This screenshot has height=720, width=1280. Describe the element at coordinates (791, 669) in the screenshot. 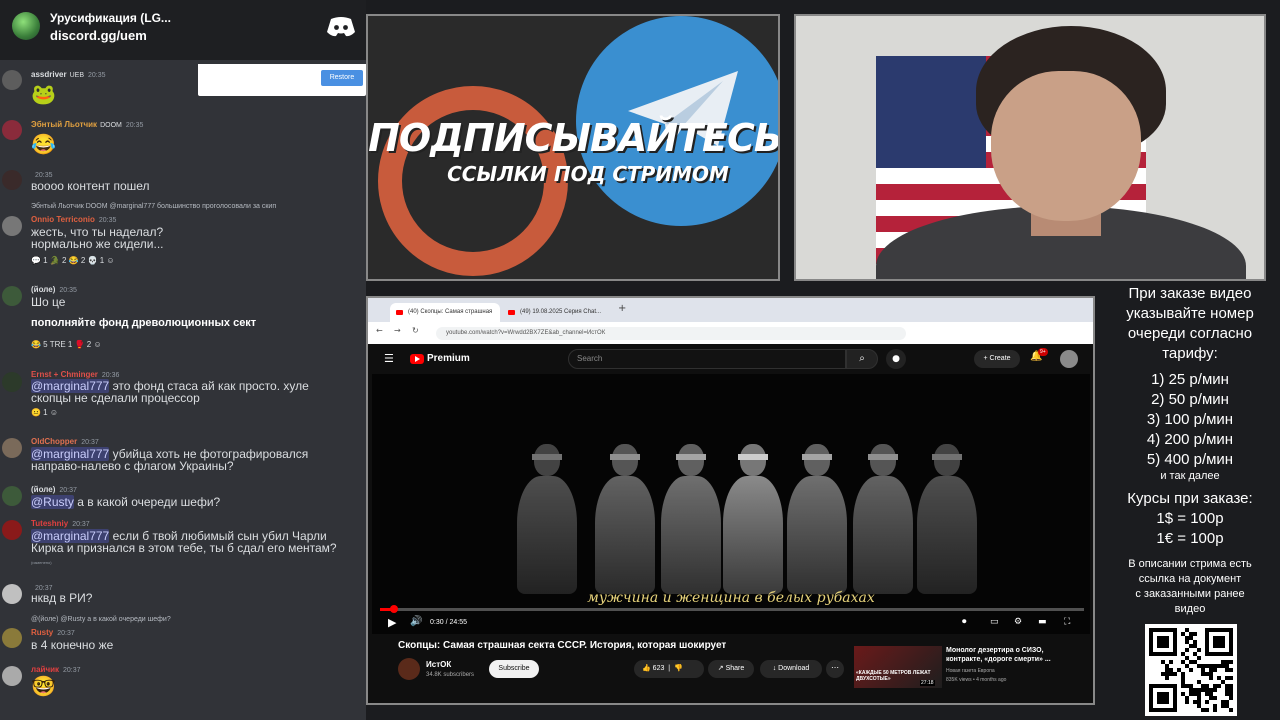

I see `download-button: ↓ Download` at that location.